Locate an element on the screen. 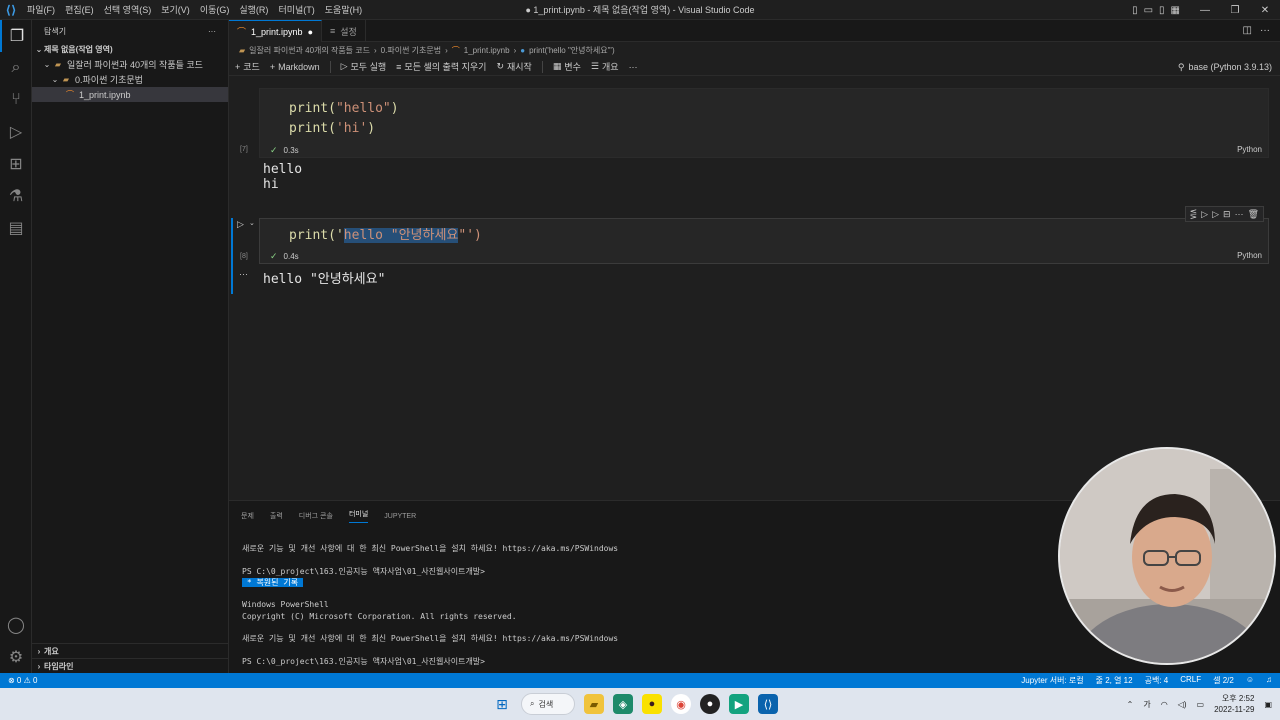  menu-edit: 편집(E) is located at coordinates (79, 9).